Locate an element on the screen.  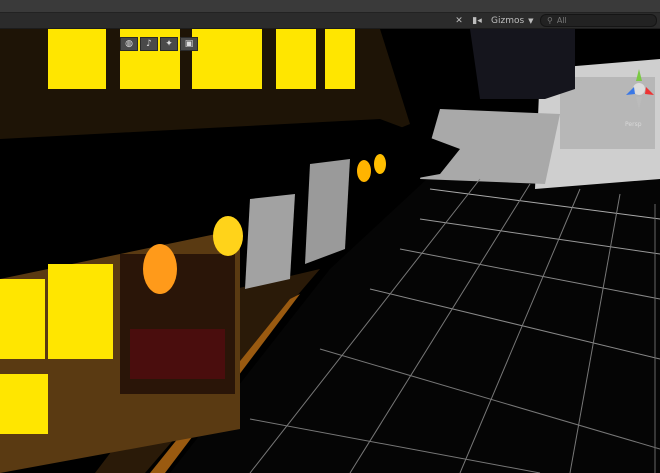
projection-label: Persp is located at coordinates (633, 124).